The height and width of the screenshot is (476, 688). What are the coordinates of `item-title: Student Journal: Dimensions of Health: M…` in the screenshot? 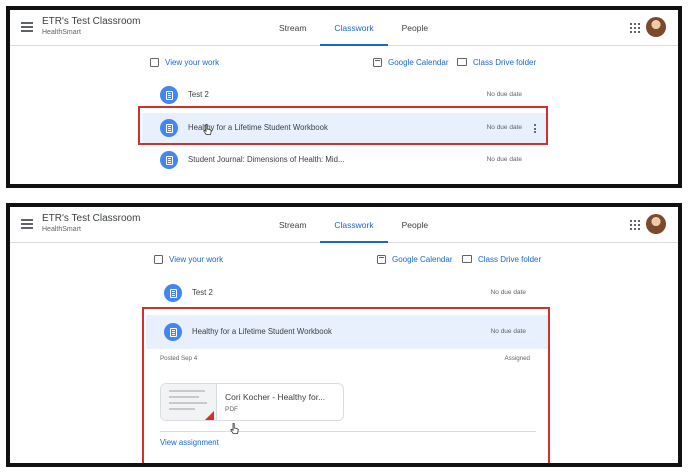 It's located at (266, 159).